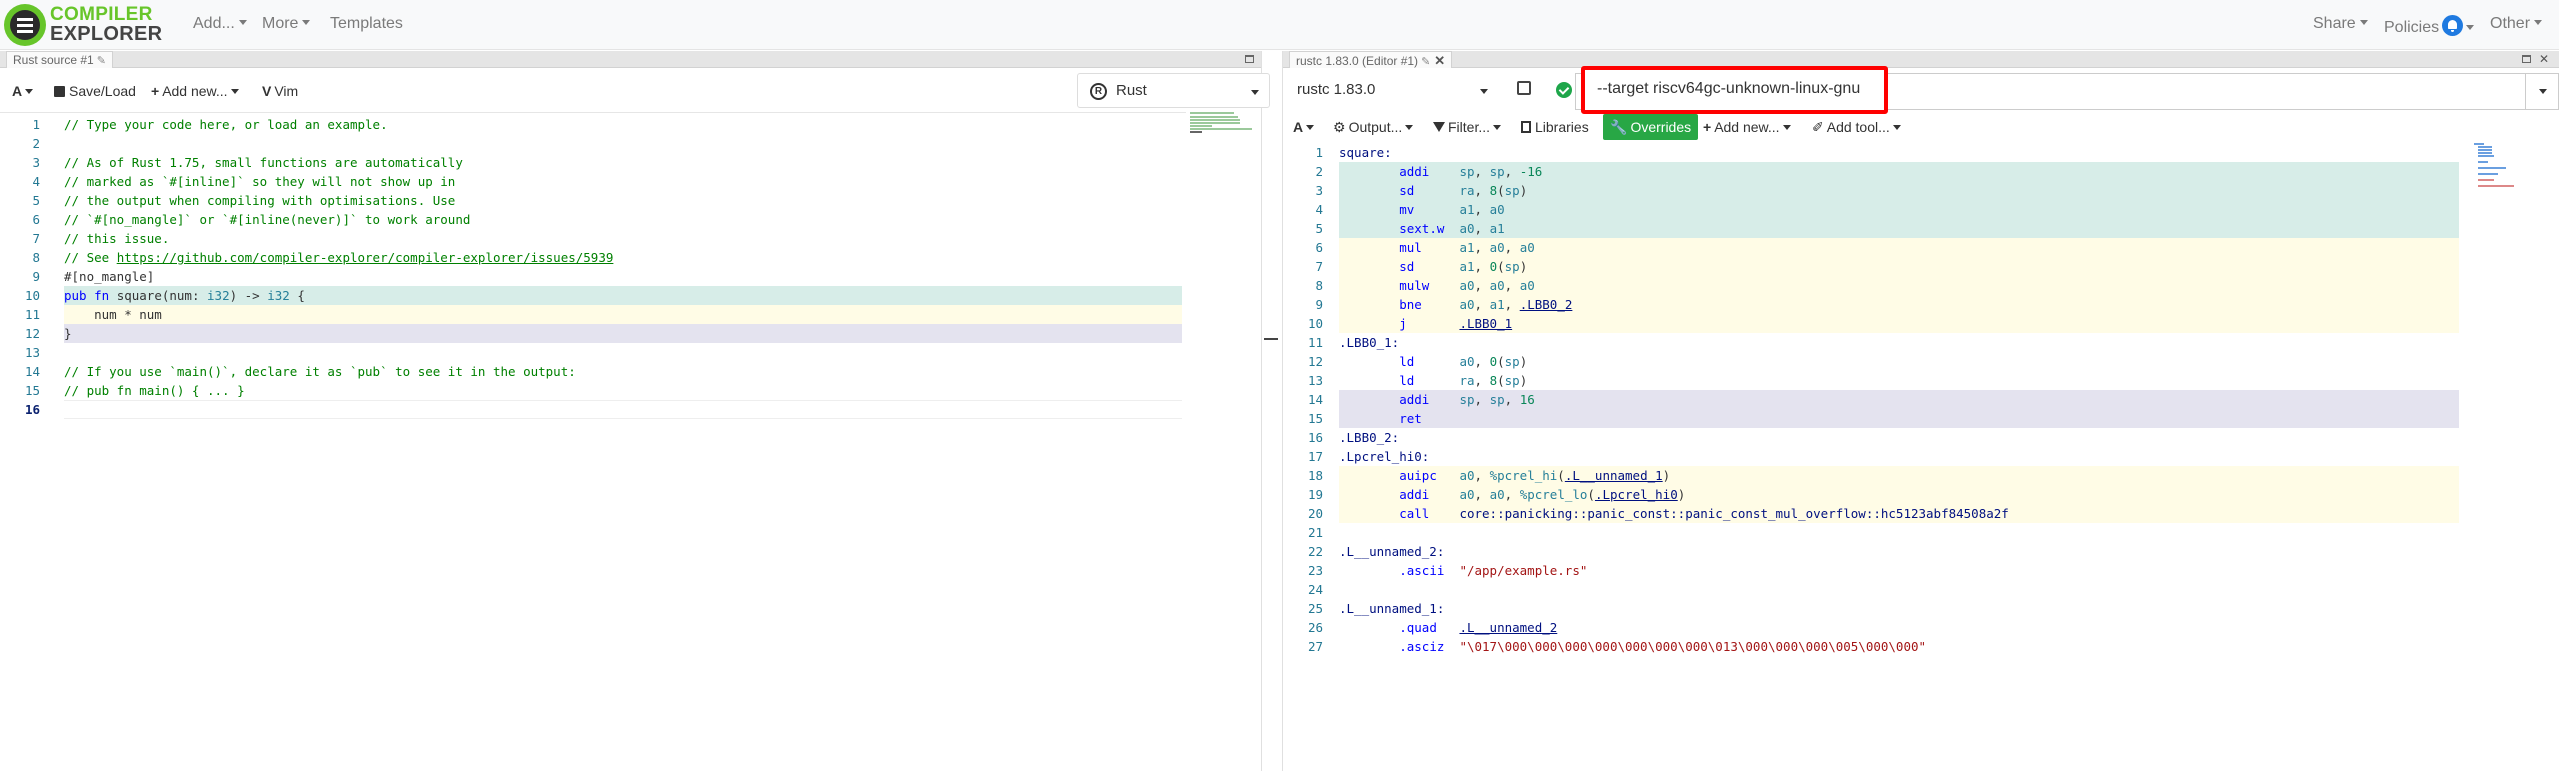 This screenshot has width=2559, height=771. What do you see at coordinates (2412, 27) in the screenshot?
I see `policies-label: Policies` at bounding box center [2412, 27].